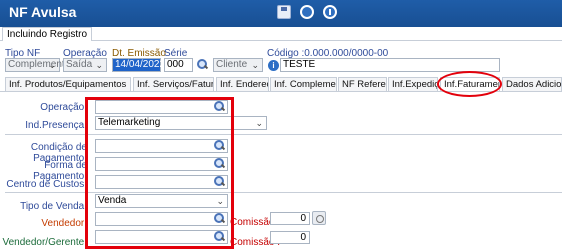  What do you see at coordinates (63, 107) in the screenshot?
I see `operacao-label: Operação:` at bounding box center [63, 107].